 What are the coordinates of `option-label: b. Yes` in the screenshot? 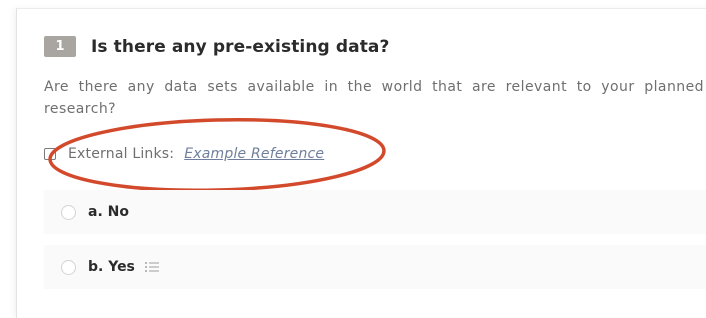 It's located at (111, 267).